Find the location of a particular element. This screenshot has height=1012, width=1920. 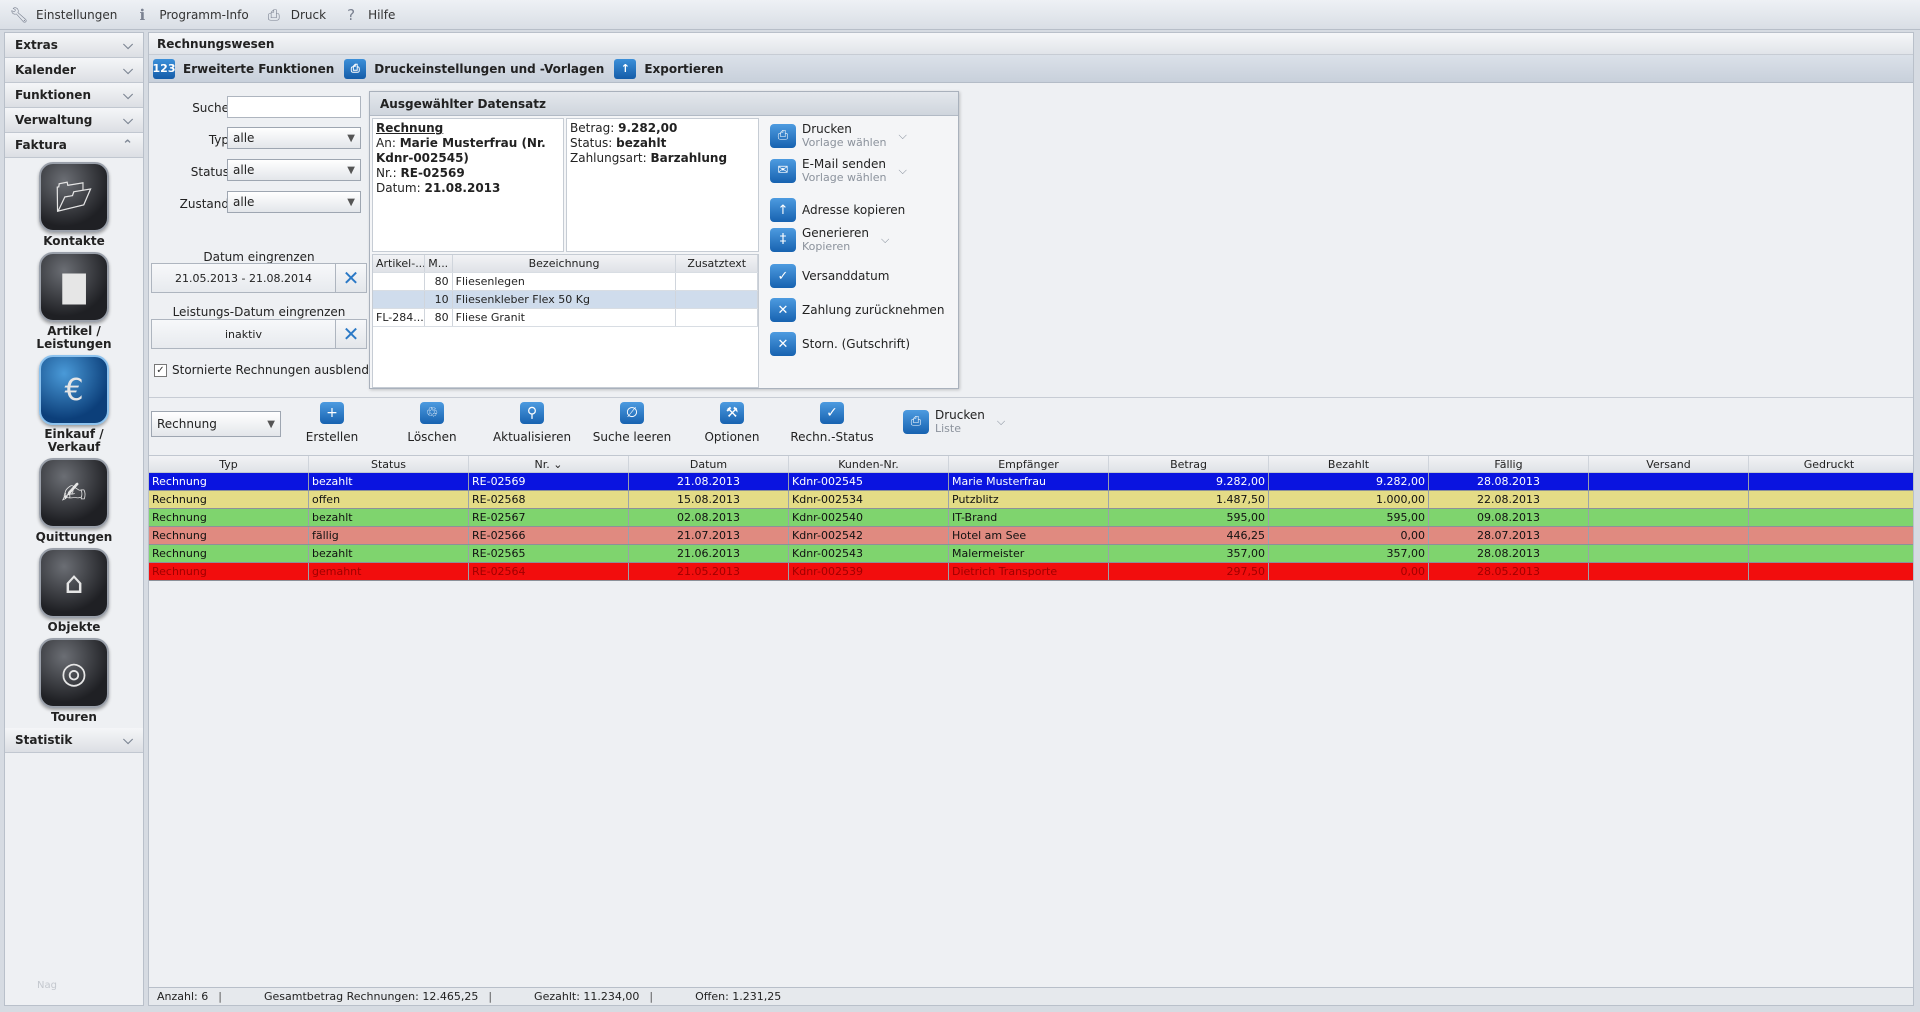

sidebar-section-faktura: Faktura ⌃ is located at coordinates (74, 145).